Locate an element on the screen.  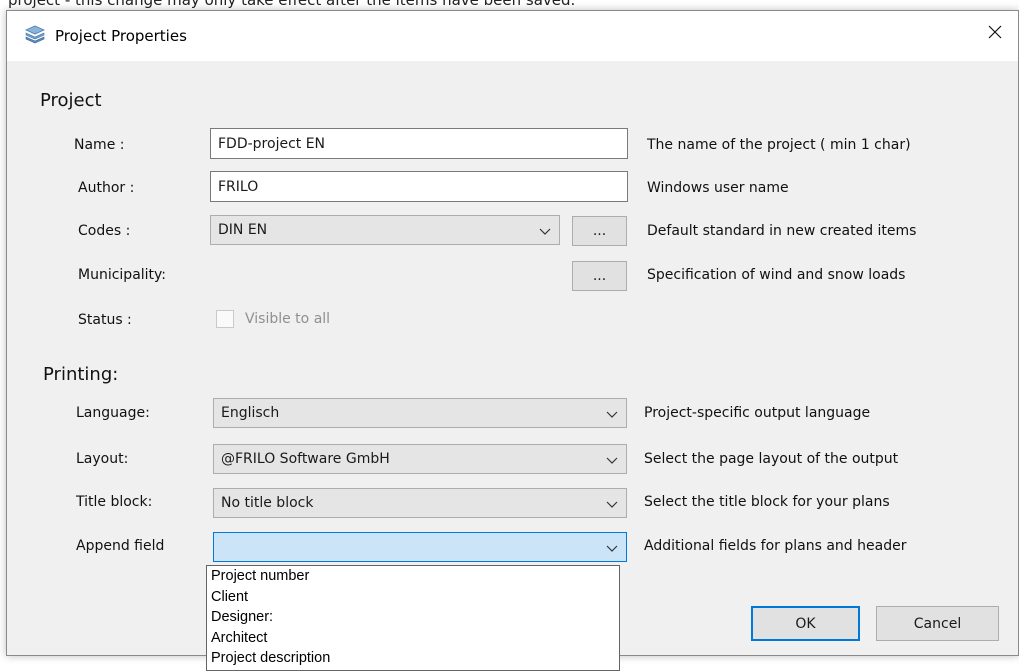
name-input: FDD-project EN is located at coordinates (419, 143).